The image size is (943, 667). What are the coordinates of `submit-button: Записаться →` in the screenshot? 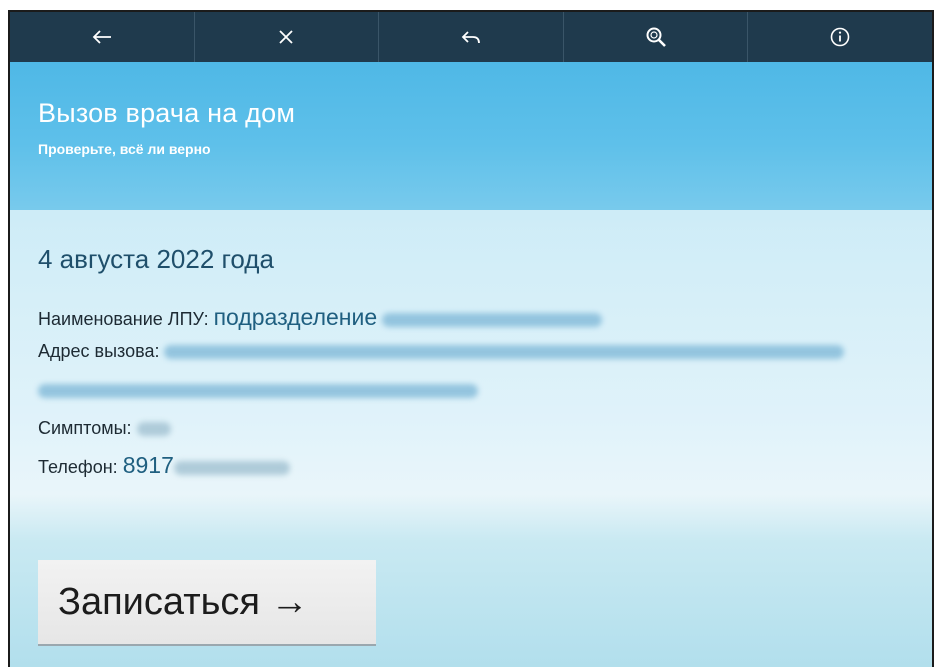 It's located at (207, 603).